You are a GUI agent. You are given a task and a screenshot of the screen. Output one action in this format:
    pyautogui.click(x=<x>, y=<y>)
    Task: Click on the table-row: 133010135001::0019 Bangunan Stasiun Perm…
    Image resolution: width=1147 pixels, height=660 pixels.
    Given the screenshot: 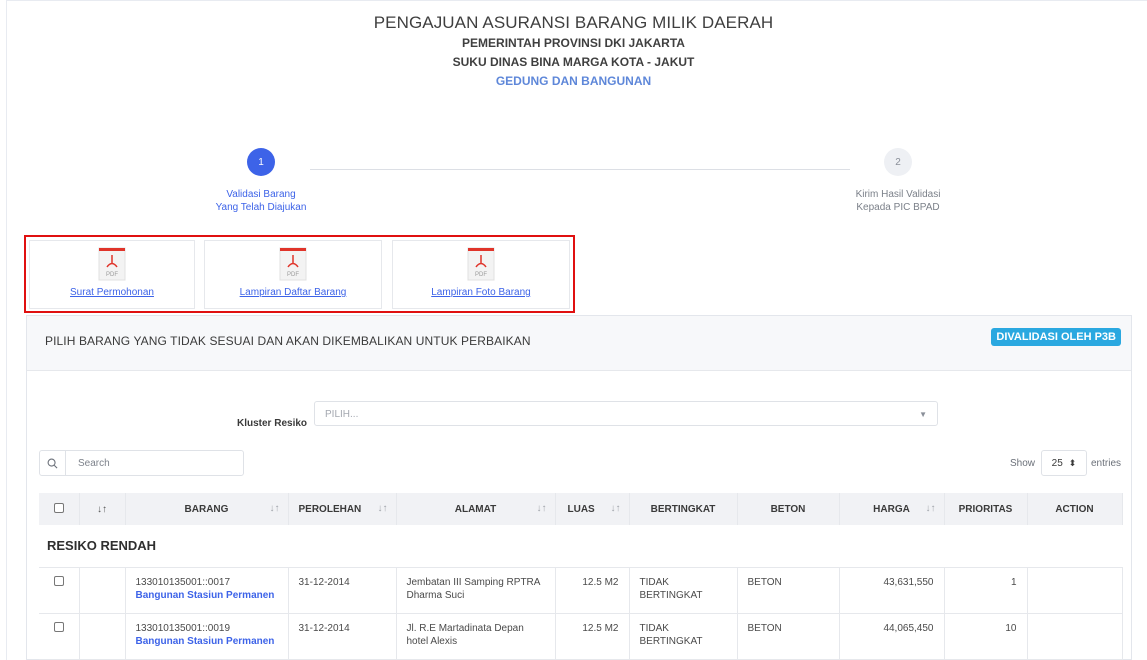 What is the action you would take?
    pyautogui.click(x=581, y=636)
    